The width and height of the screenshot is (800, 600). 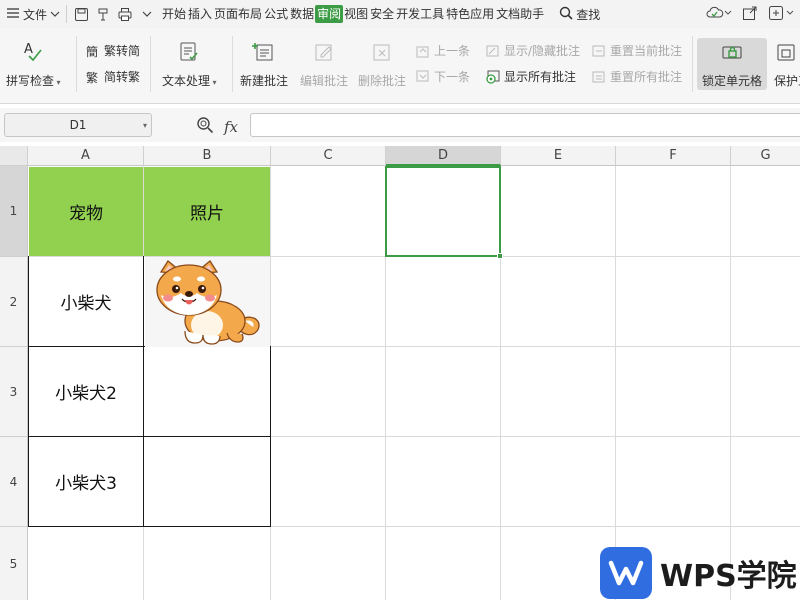 I want to click on protect-button: 保护工, so click(x=787, y=64).